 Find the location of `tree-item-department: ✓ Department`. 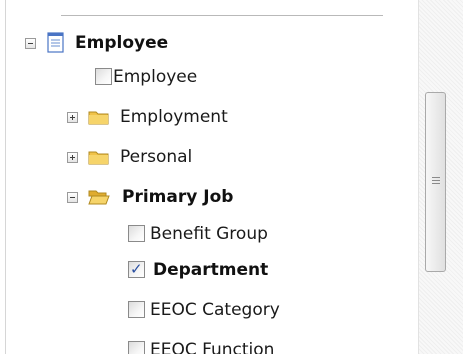

tree-item-department: ✓ Department is located at coordinates (225, 272).